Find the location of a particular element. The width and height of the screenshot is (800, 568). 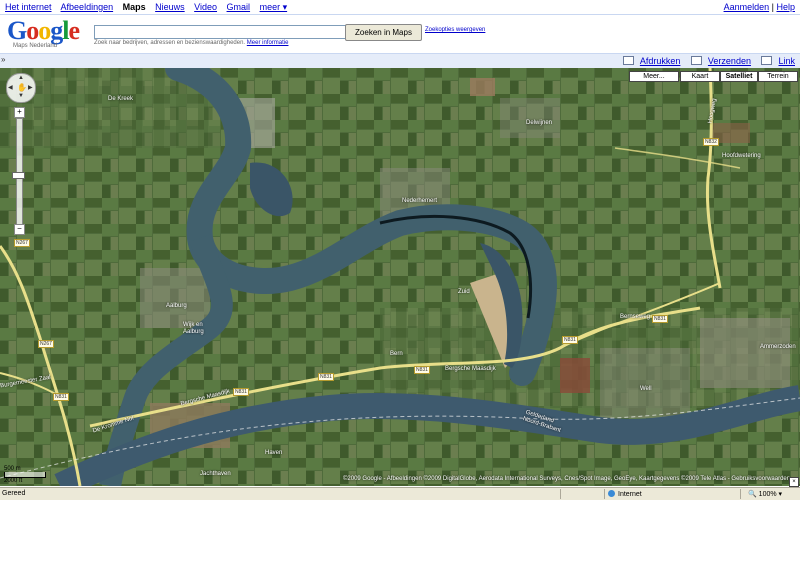

zoom-level: 🔍 100% ▾ is located at coordinates (765, 494).